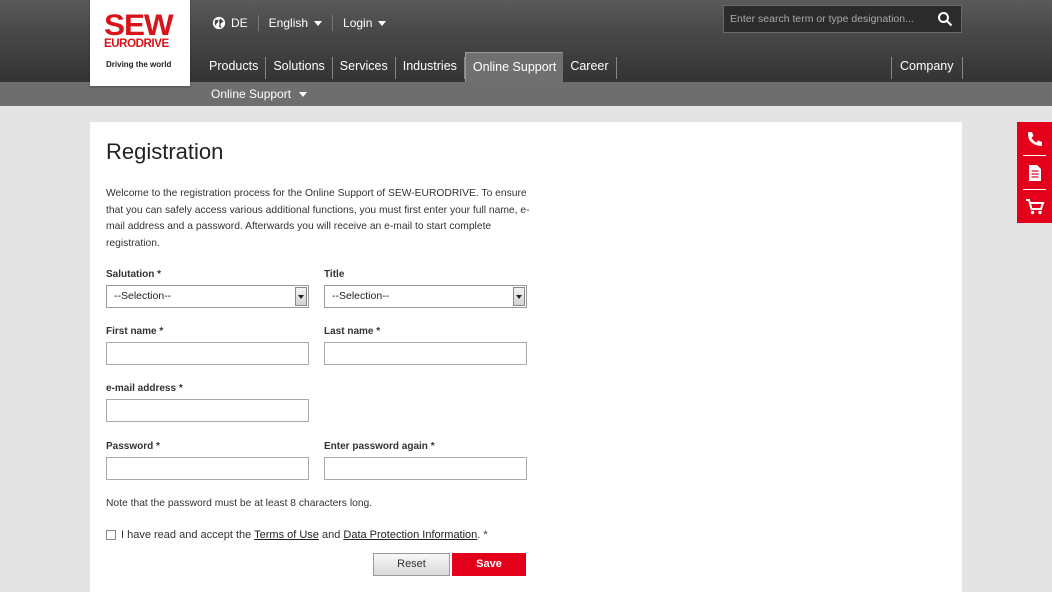 The width and height of the screenshot is (1052, 592). Describe the element at coordinates (286, 535) in the screenshot. I see `terms-of-use-link: Terms of Use` at that location.